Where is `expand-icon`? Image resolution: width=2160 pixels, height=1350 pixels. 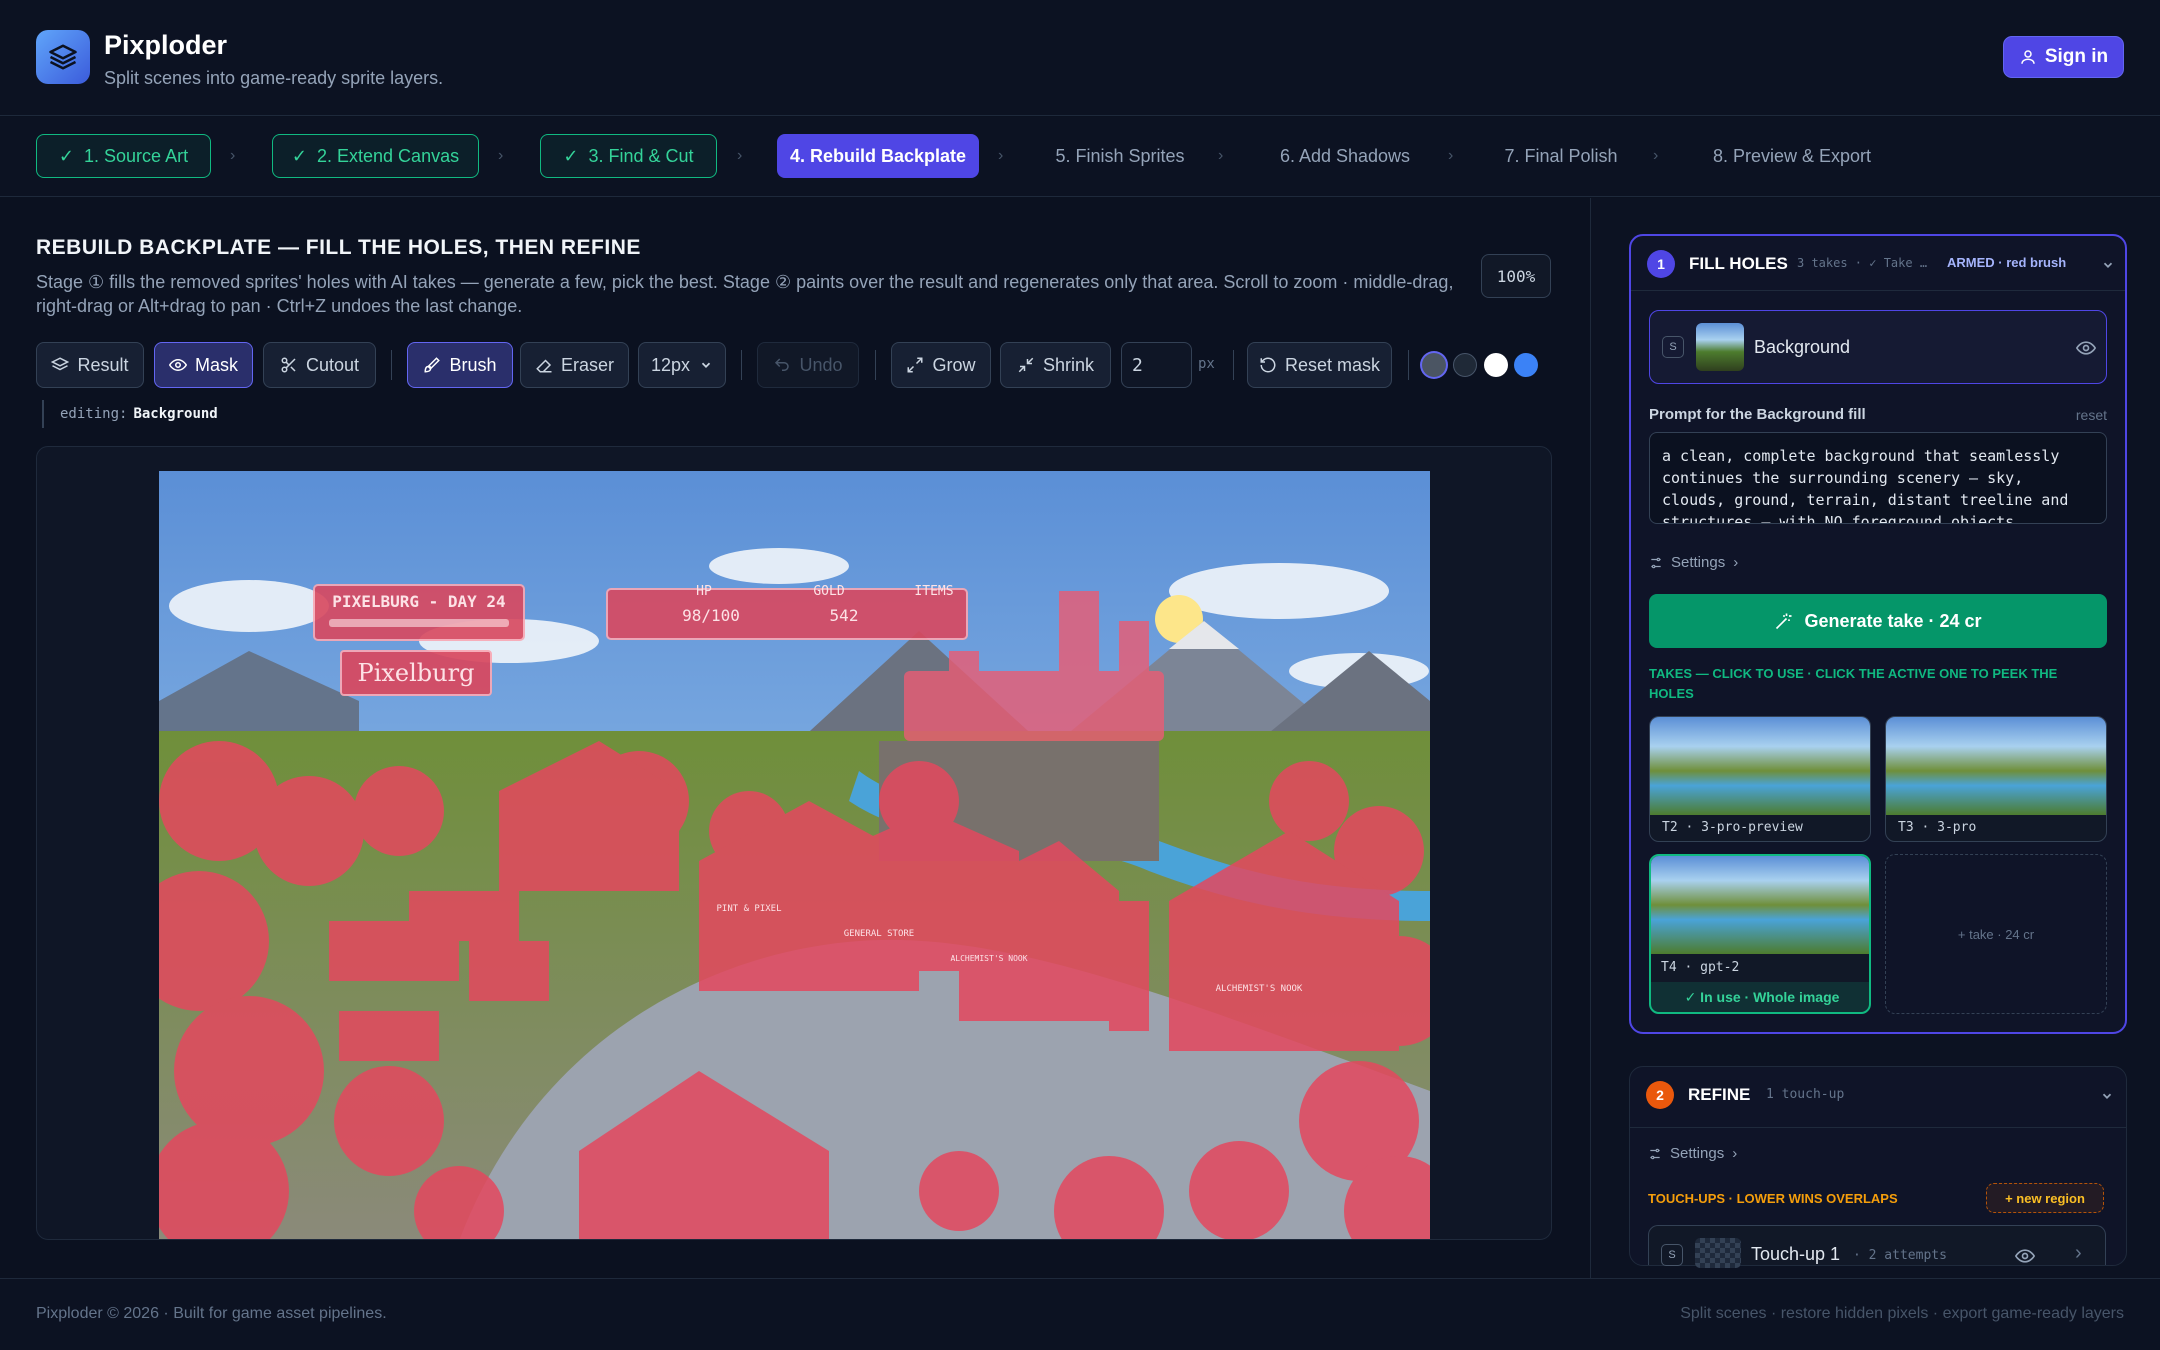 expand-icon is located at coordinates (915, 365).